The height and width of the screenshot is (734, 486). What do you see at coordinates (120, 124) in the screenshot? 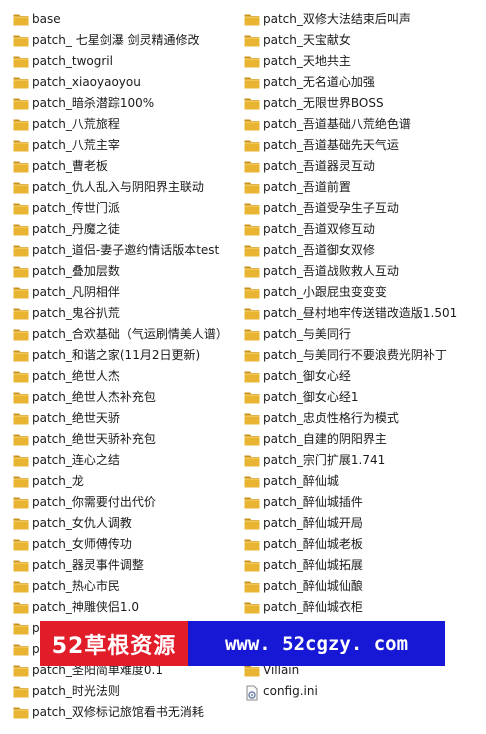
I see `file-list-item: patch_八荒旅程` at bounding box center [120, 124].